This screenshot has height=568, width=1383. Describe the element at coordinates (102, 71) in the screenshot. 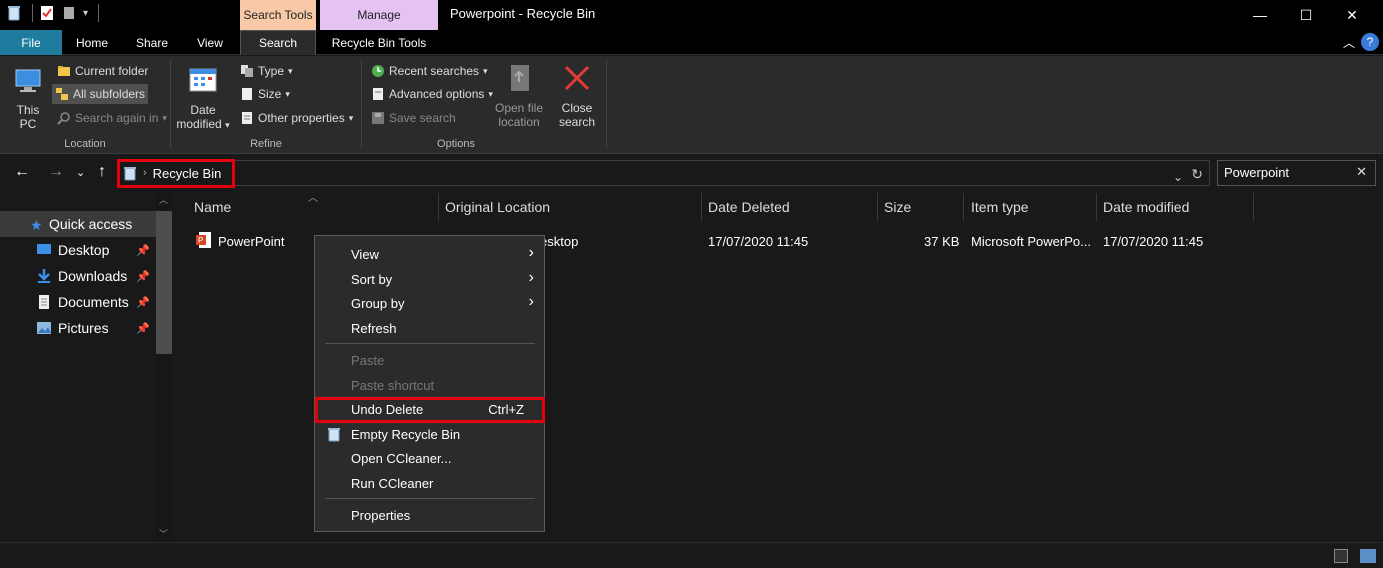

I see `current-folder-button: Current folder` at that location.